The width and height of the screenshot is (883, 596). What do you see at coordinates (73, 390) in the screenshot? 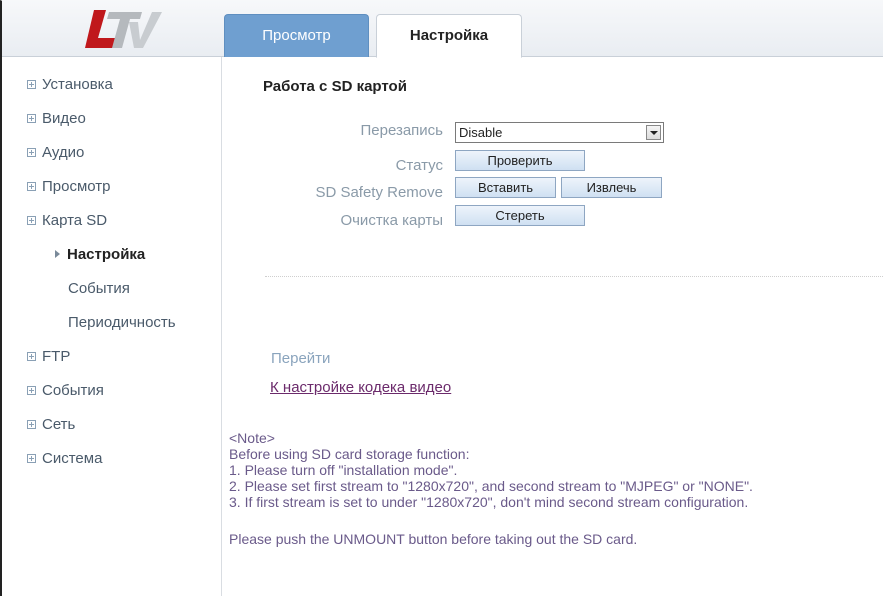
I see `sidebar-item-label: События` at bounding box center [73, 390].